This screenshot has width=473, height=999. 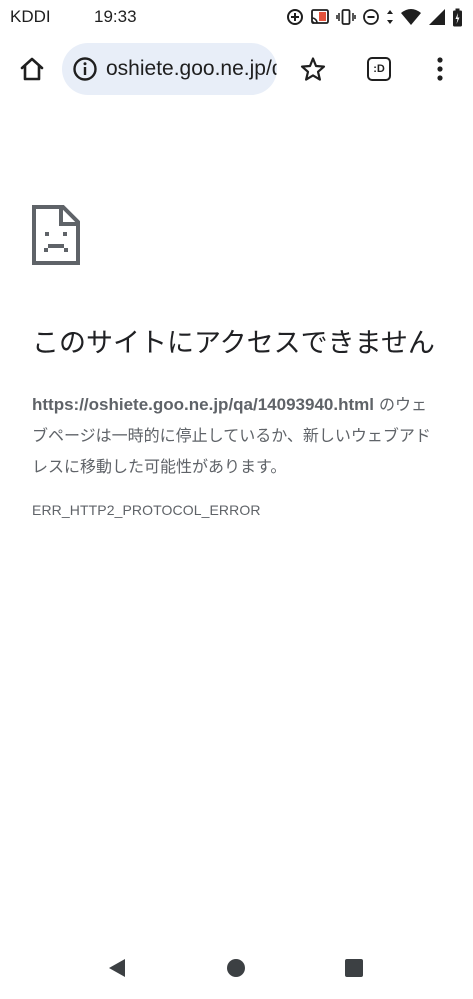 I want to click on menu-button, so click(x=440, y=69).